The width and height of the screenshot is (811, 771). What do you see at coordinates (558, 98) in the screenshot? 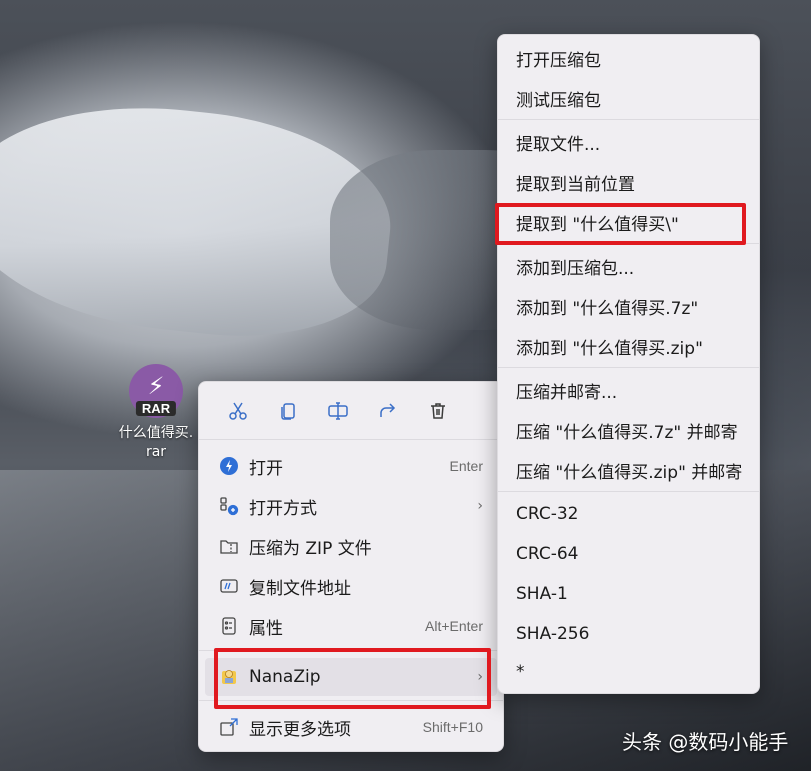
I see `submenu-item-test-archive: 测试压缩包` at bounding box center [558, 98].